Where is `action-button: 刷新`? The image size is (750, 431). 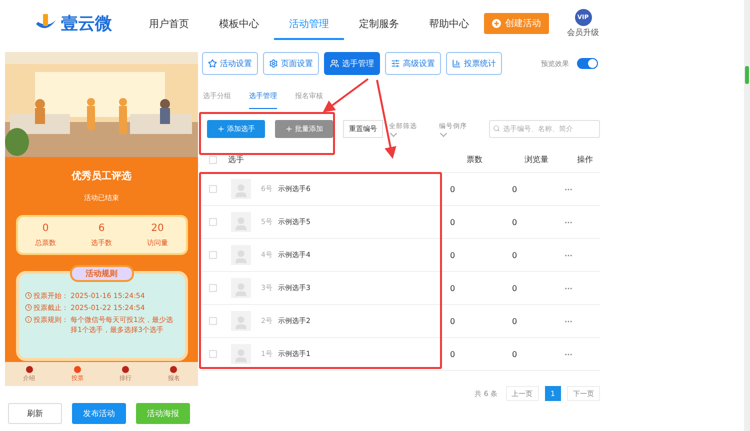 action-button: 刷新 is located at coordinates (35, 413).